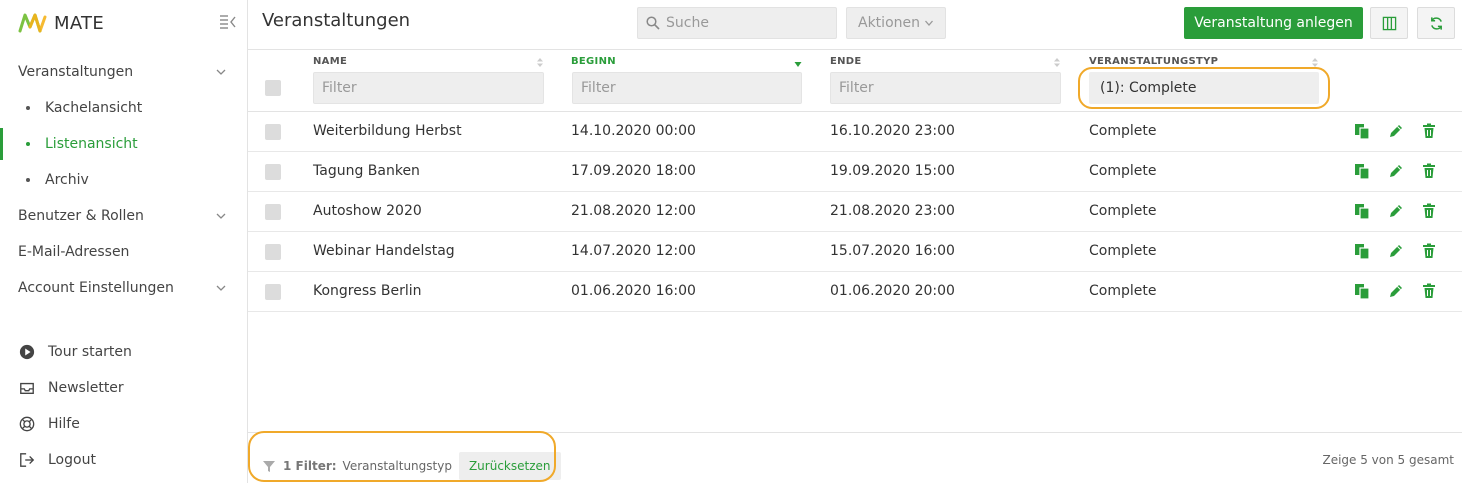 This screenshot has height=483, width=1462. What do you see at coordinates (633, 131) in the screenshot?
I see `cell-beginn: 14.10.2020 00:00` at bounding box center [633, 131].